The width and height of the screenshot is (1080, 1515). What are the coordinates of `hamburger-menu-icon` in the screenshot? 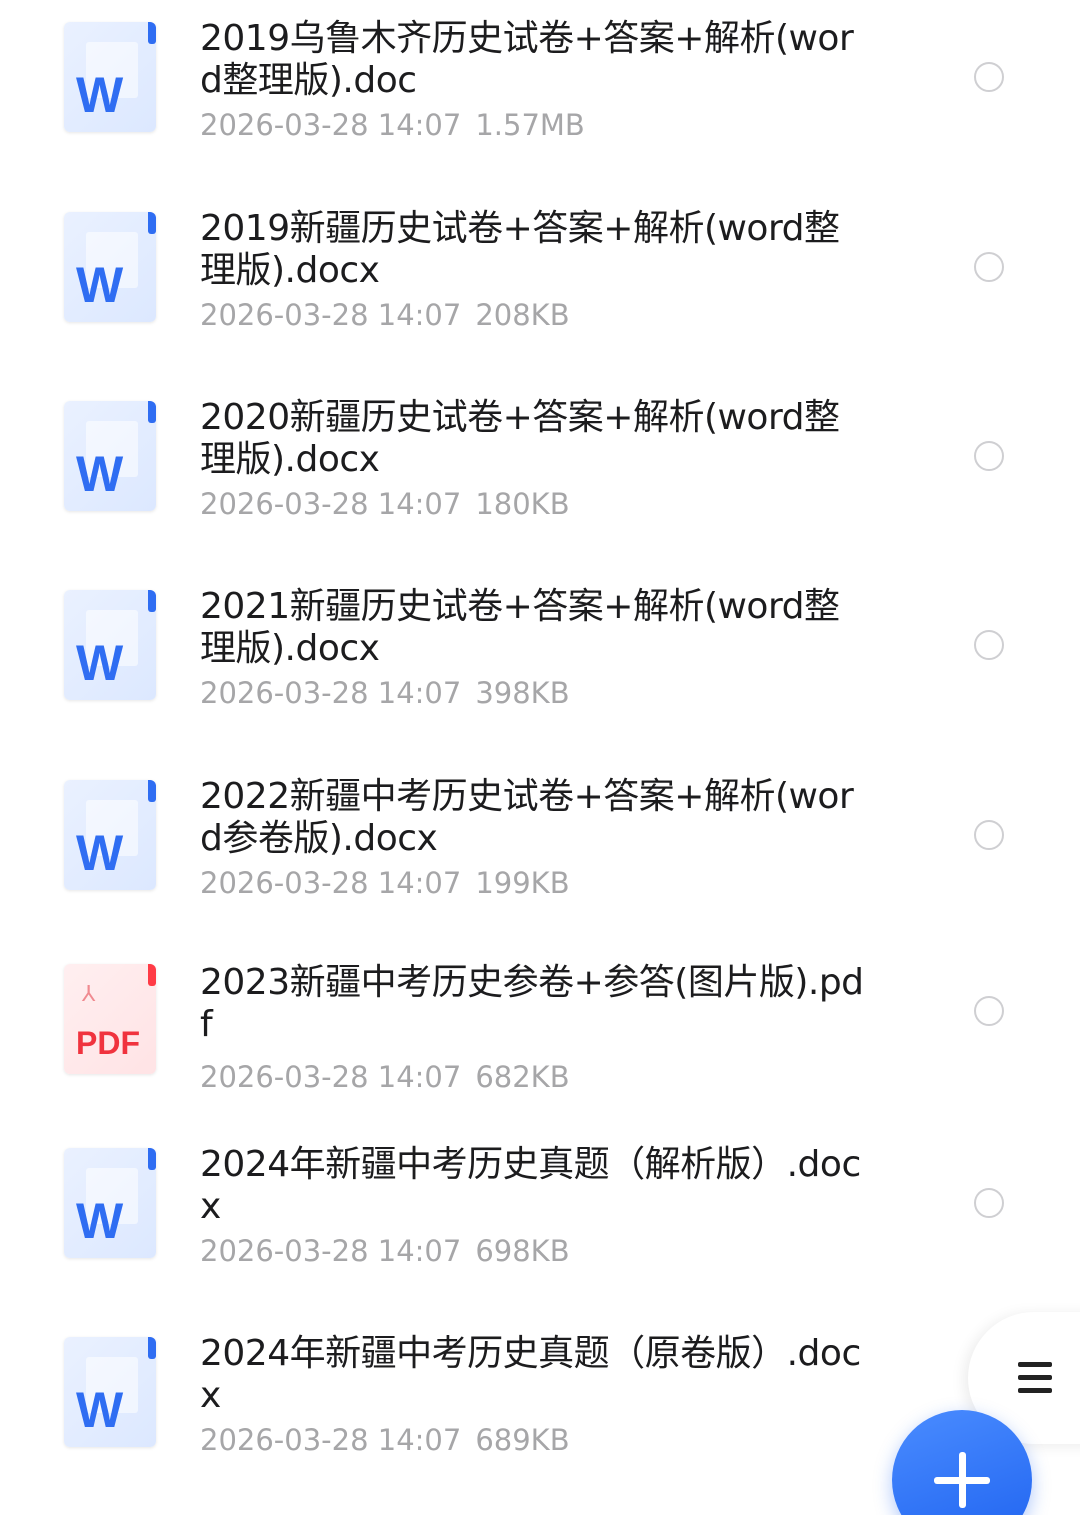 It's located at (1035, 1378).